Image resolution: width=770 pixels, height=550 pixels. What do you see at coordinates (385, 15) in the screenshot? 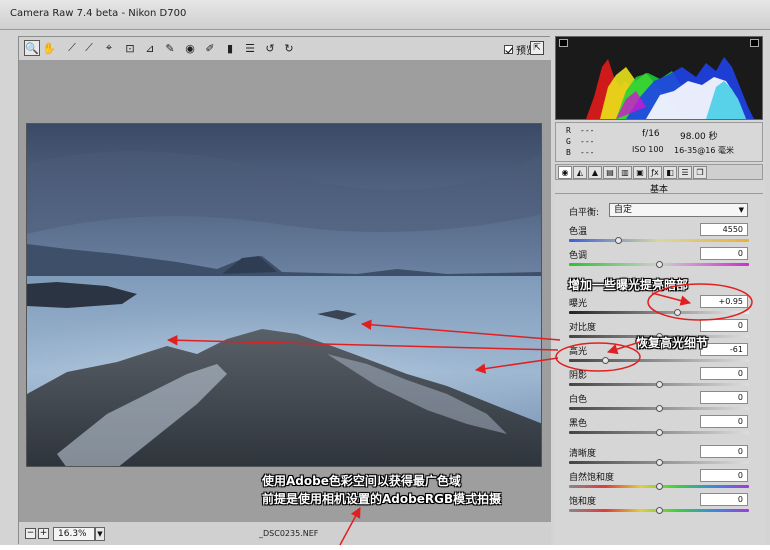
I see `title-bar: Camera Raw 7.4 beta - Nikon D700` at bounding box center [385, 15].